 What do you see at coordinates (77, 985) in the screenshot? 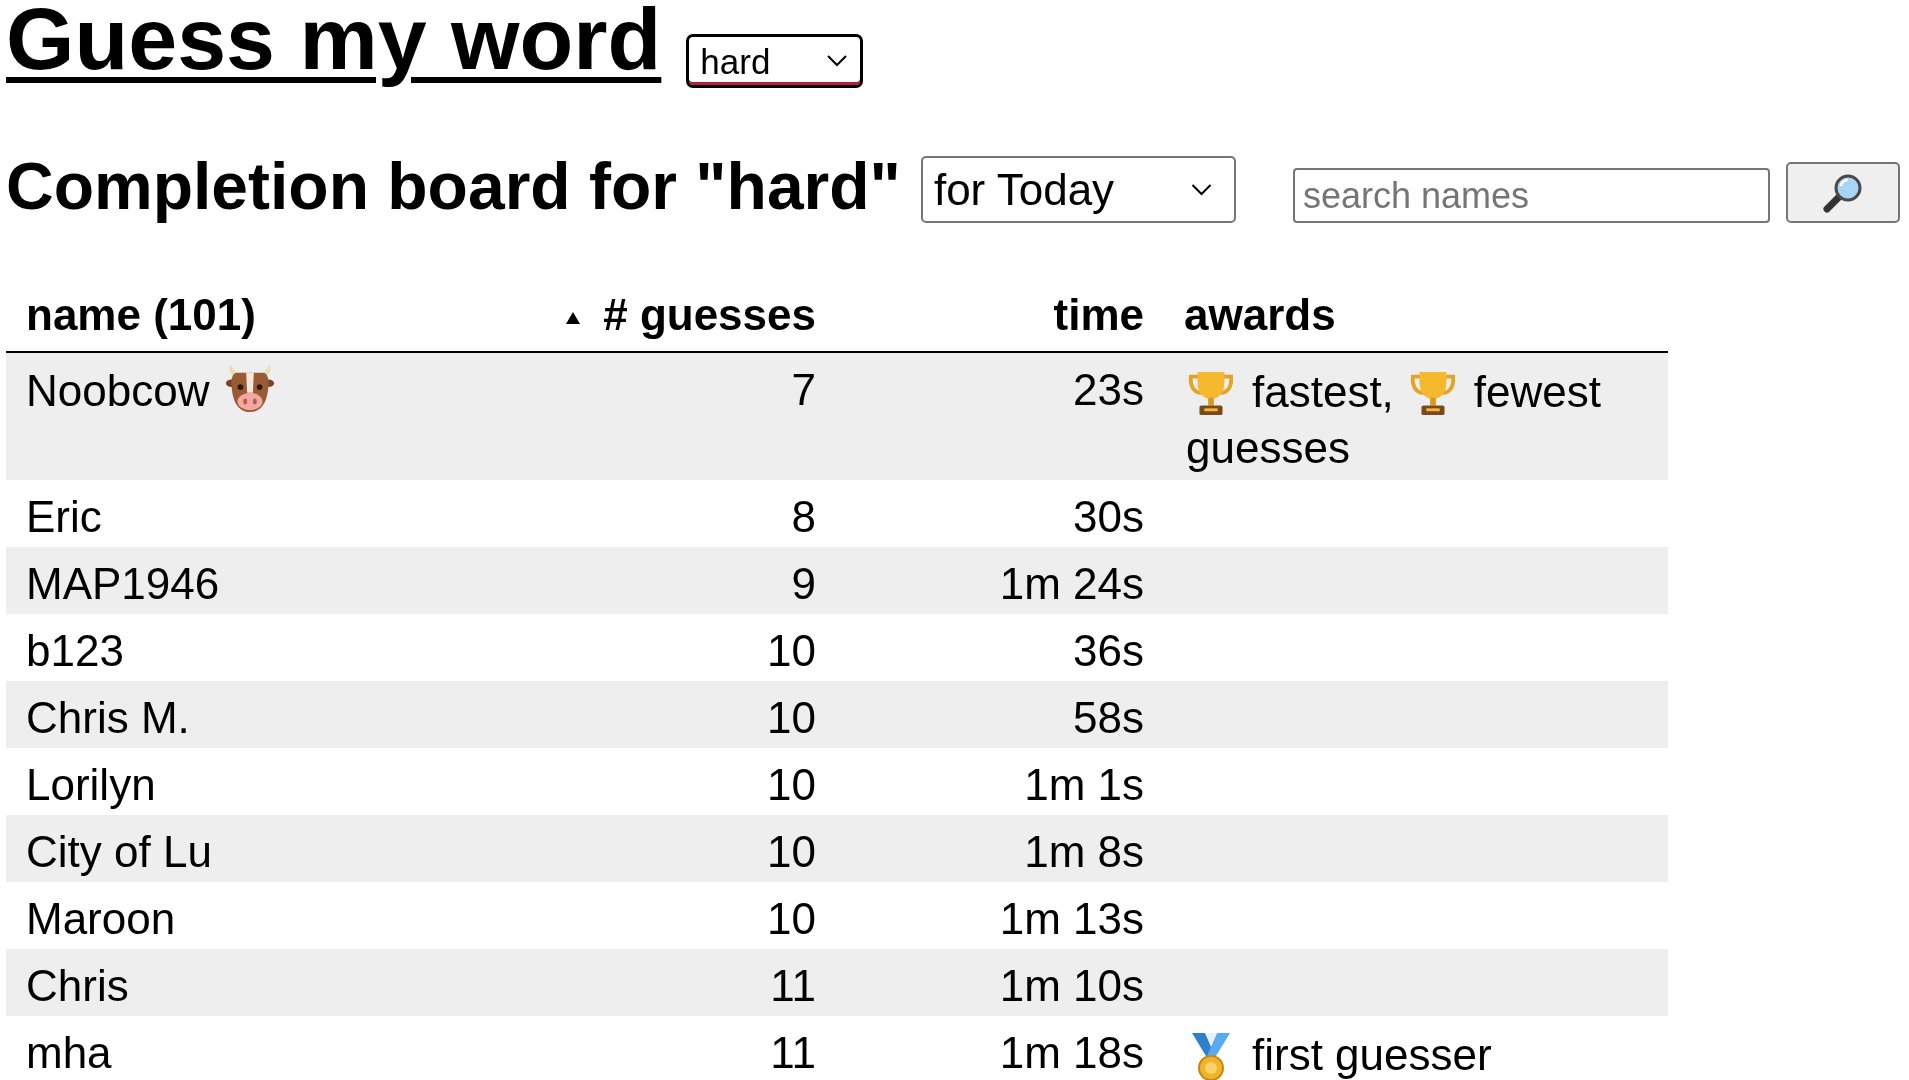
I see `player-name: Chris` at bounding box center [77, 985].